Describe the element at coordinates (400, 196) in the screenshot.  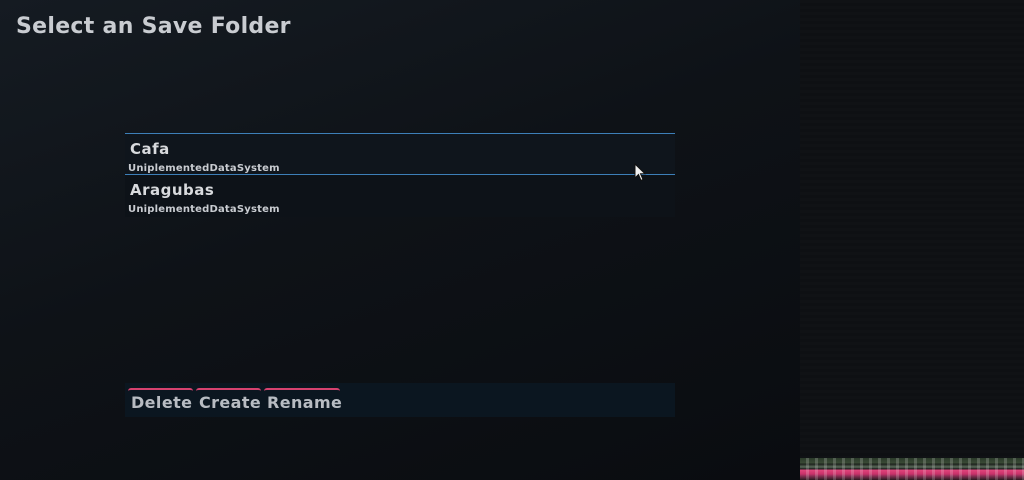
I see `folder-item-aragubas: Aragubas UniplementedDataSystem` at that location.